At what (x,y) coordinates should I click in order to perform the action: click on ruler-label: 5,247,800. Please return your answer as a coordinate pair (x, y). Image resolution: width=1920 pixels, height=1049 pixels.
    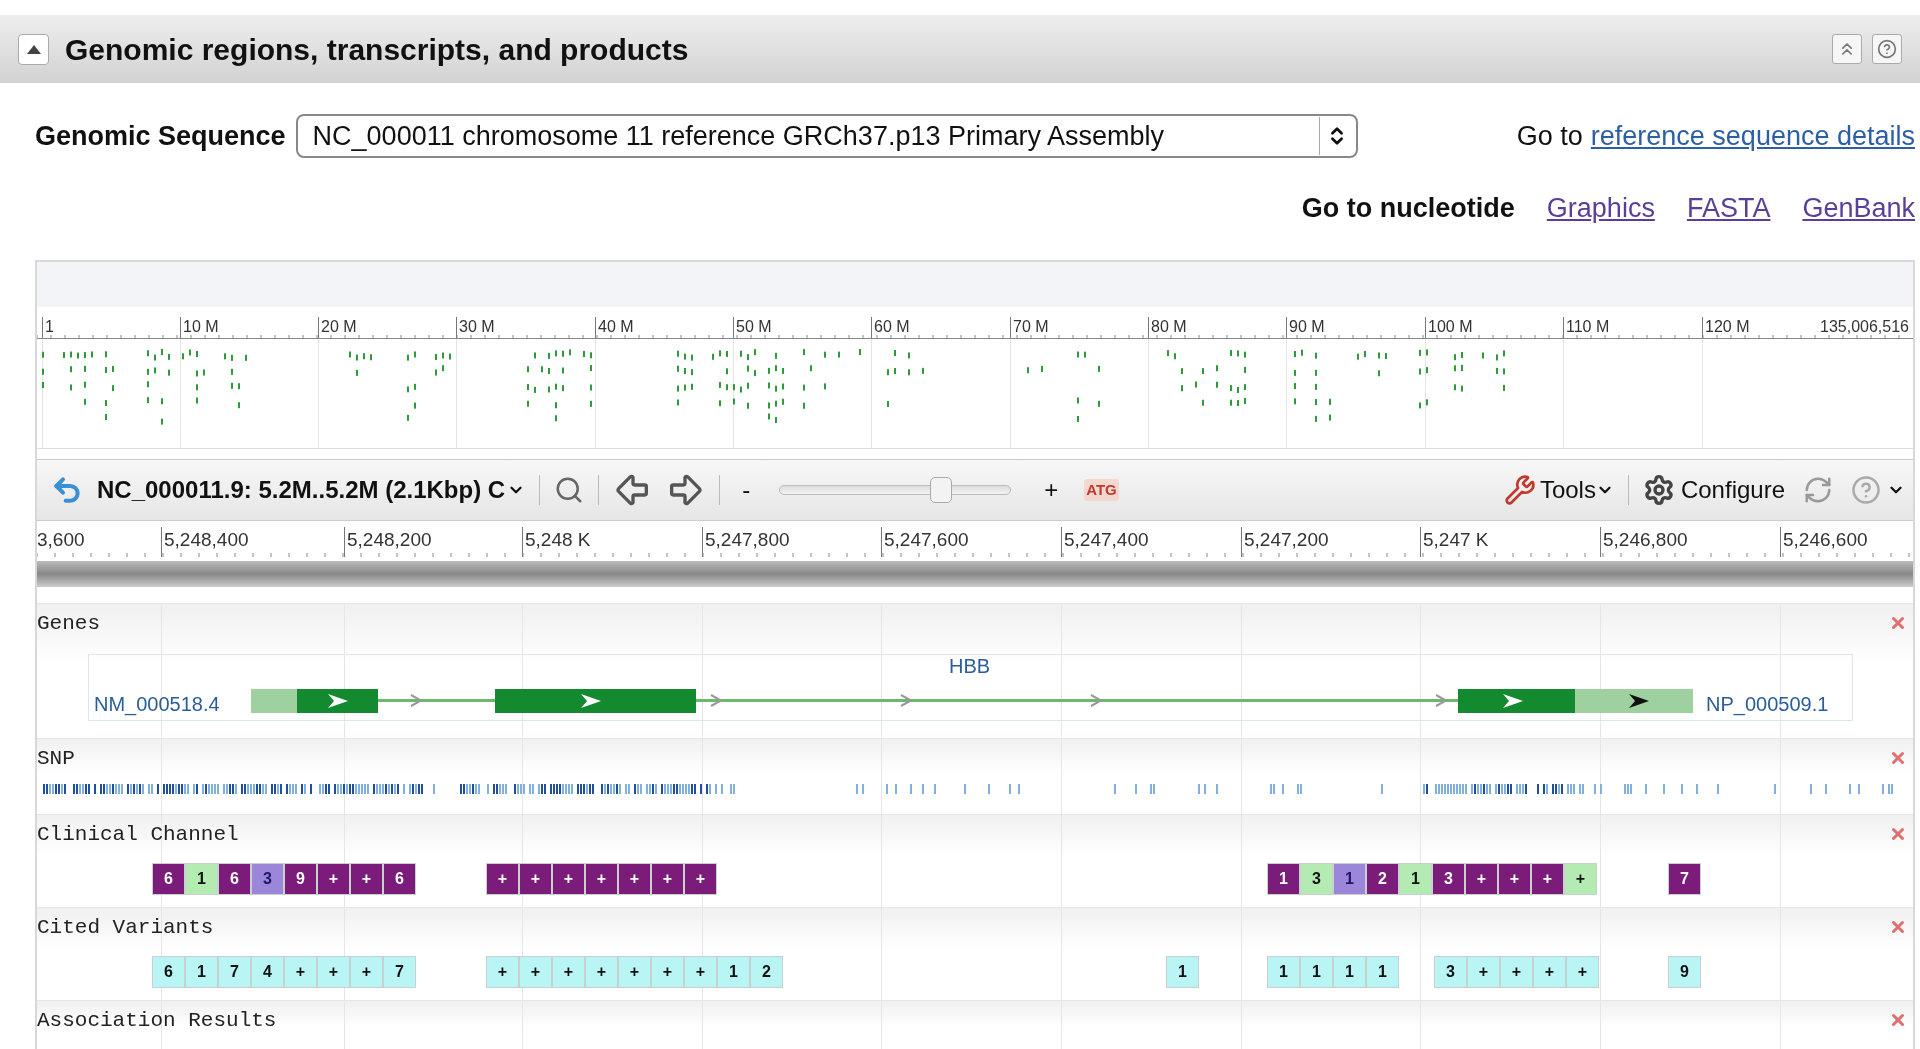
    Looking at the image, I should click on (747, 540).